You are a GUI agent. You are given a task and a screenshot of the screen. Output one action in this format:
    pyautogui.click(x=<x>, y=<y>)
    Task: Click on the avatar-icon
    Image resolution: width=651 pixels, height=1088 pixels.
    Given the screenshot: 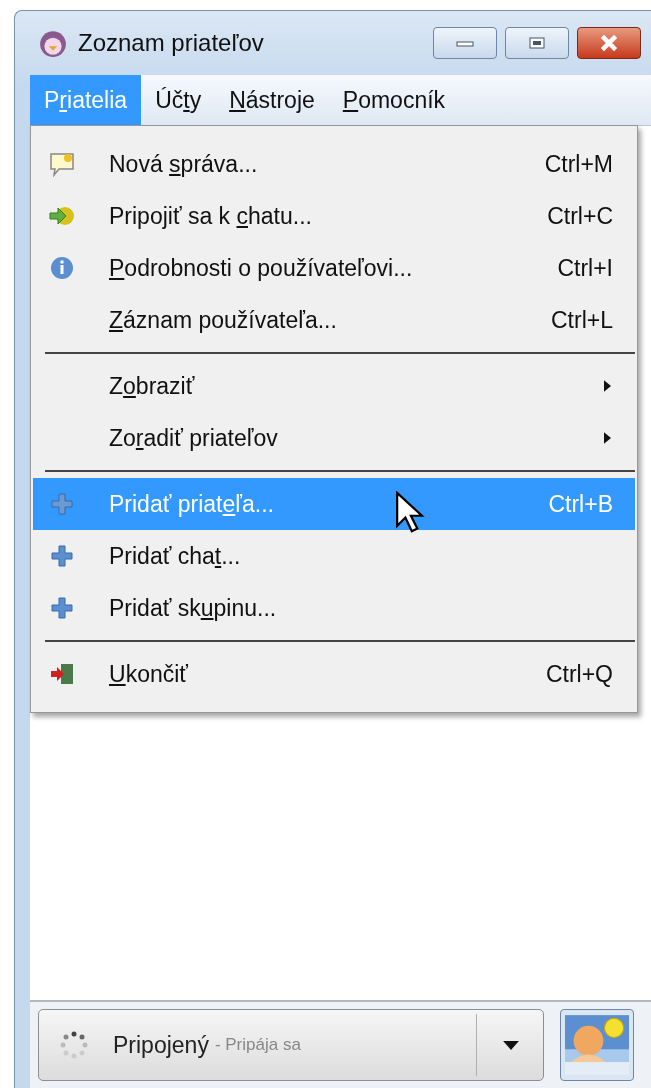 What is the action you would take?
    pyautogui.click(x=597, y=1045)
    